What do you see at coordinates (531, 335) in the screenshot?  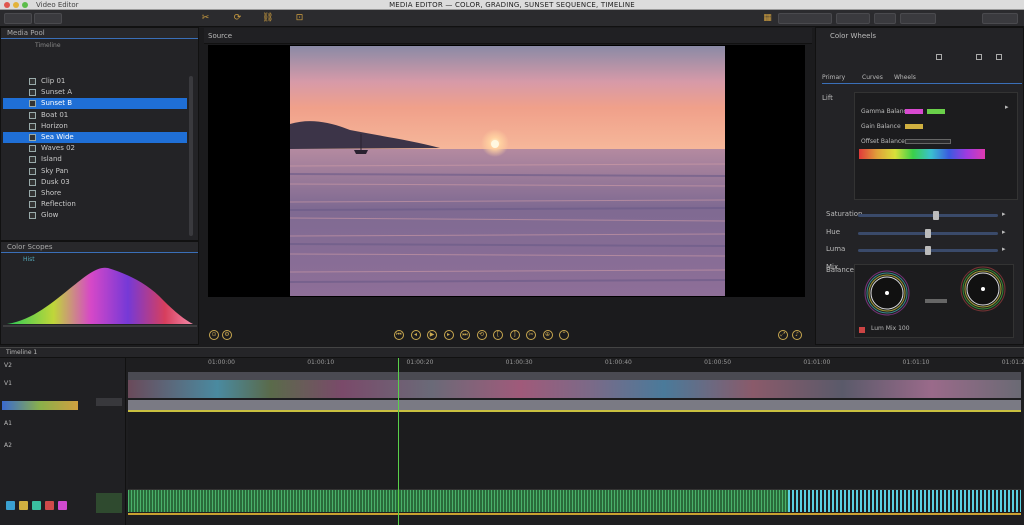 I see `transport-split-button: ✂` at bounding box center [531, 335].